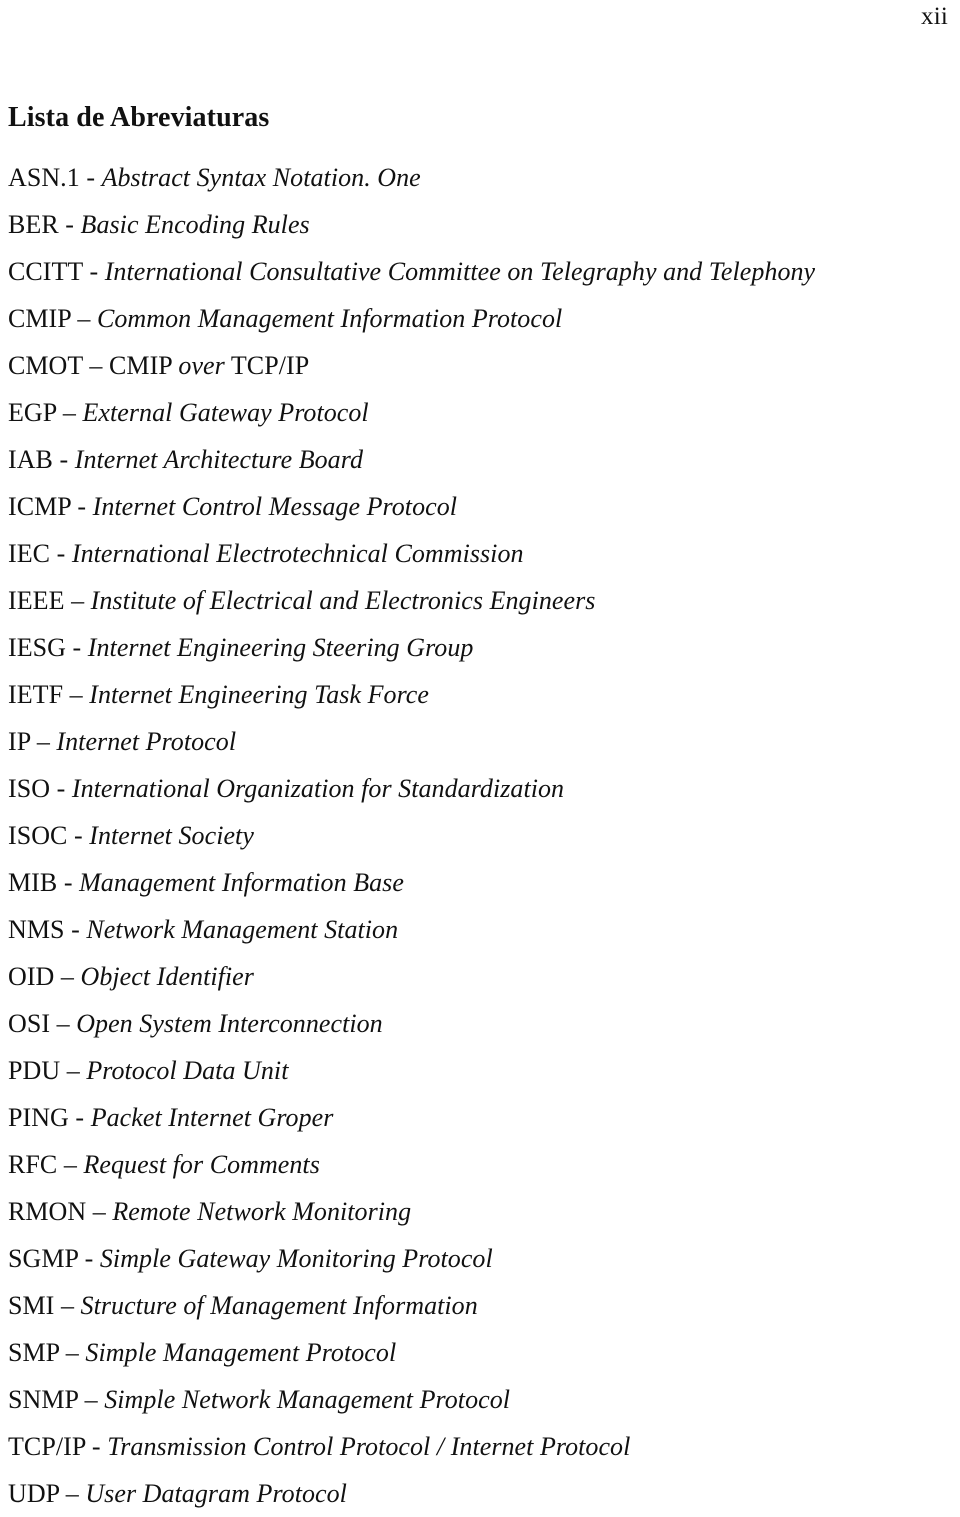 Image resolution: width=960 pixels, height=1517 pixels. Describe the element at coordinates (259, 694) in the screenshot. I see `abbreviation-definition: Internet Engineering Task Force` at that location.